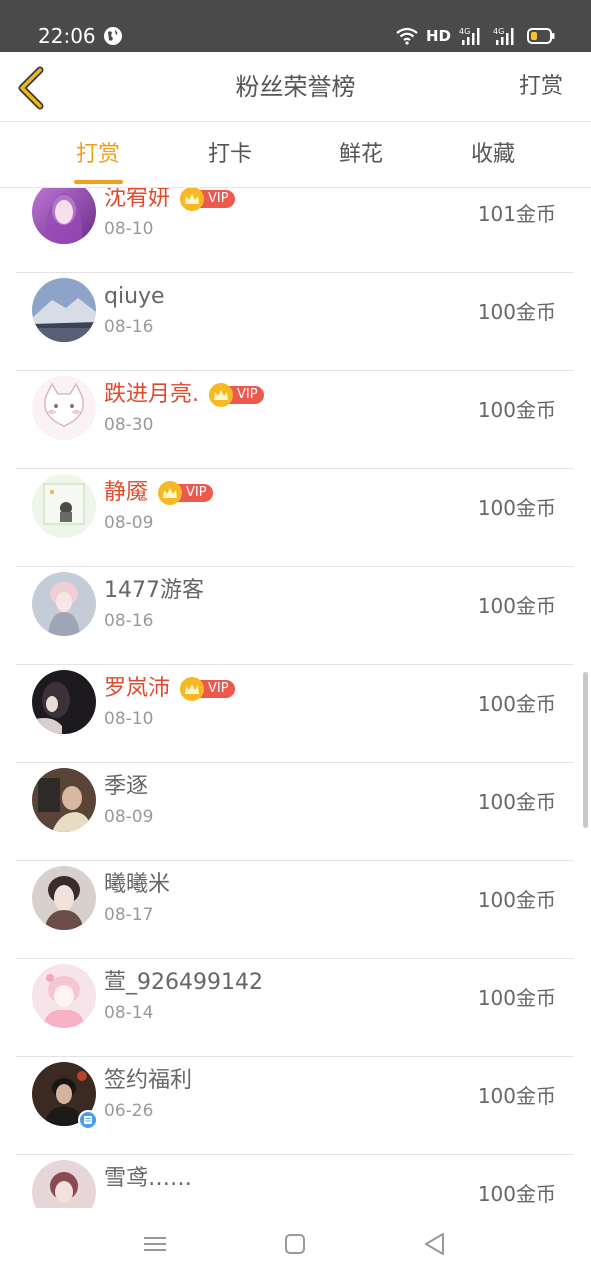  Describe the element at coordinates (361, 155) in the screenshot. I see `tab-flowers: 鲜花` at that location.